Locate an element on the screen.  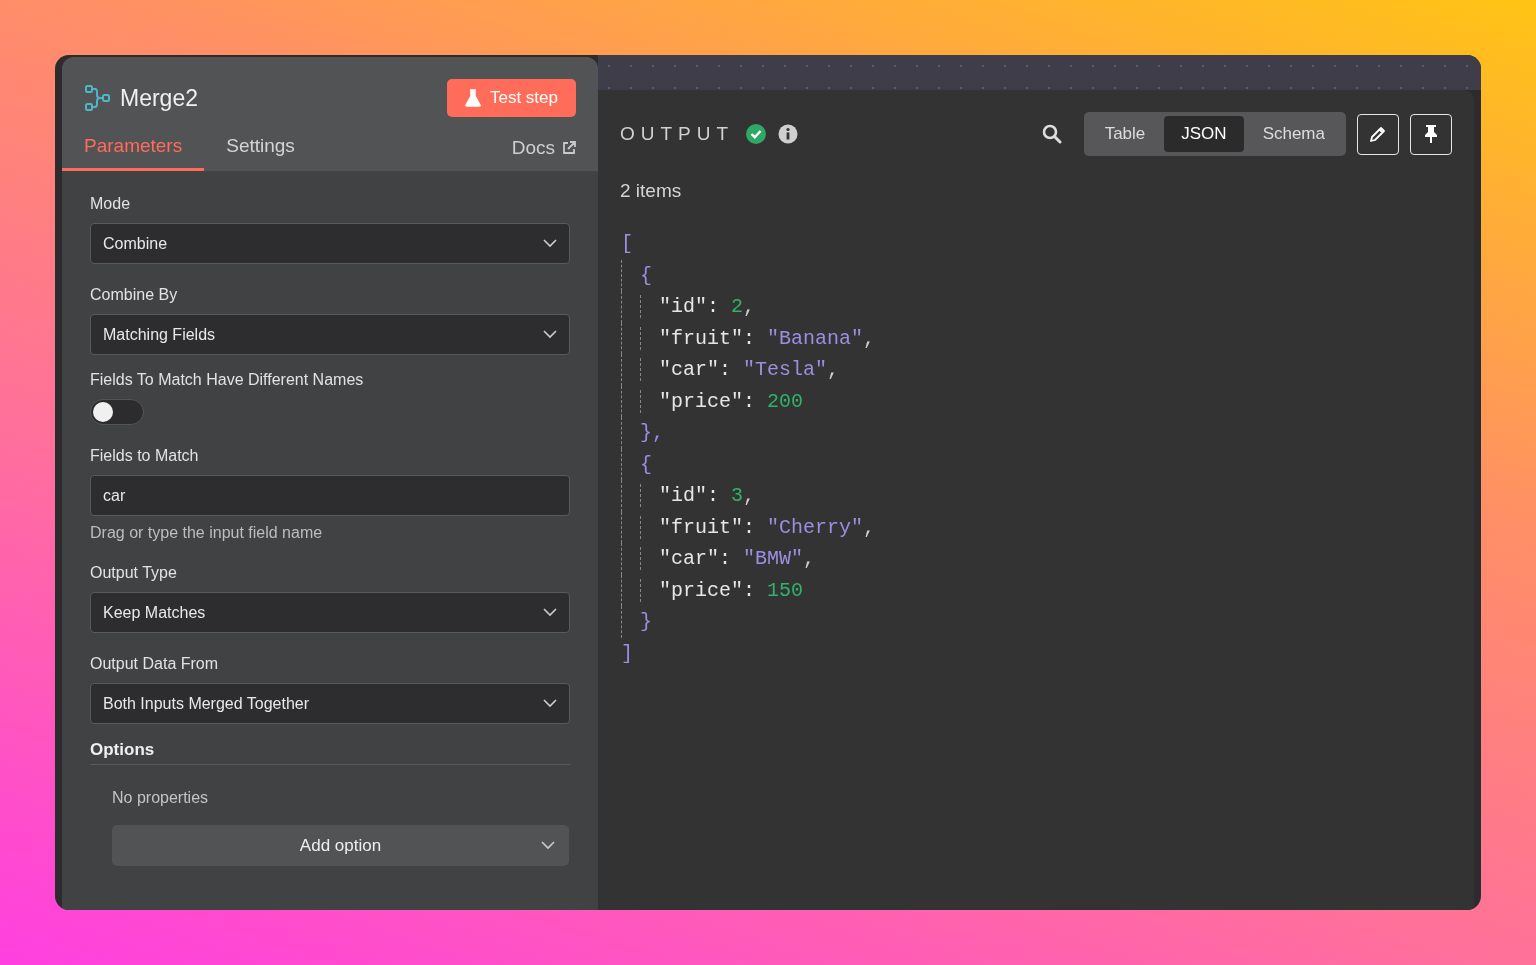
select-field: Combine is located at coordinates (330, 243).